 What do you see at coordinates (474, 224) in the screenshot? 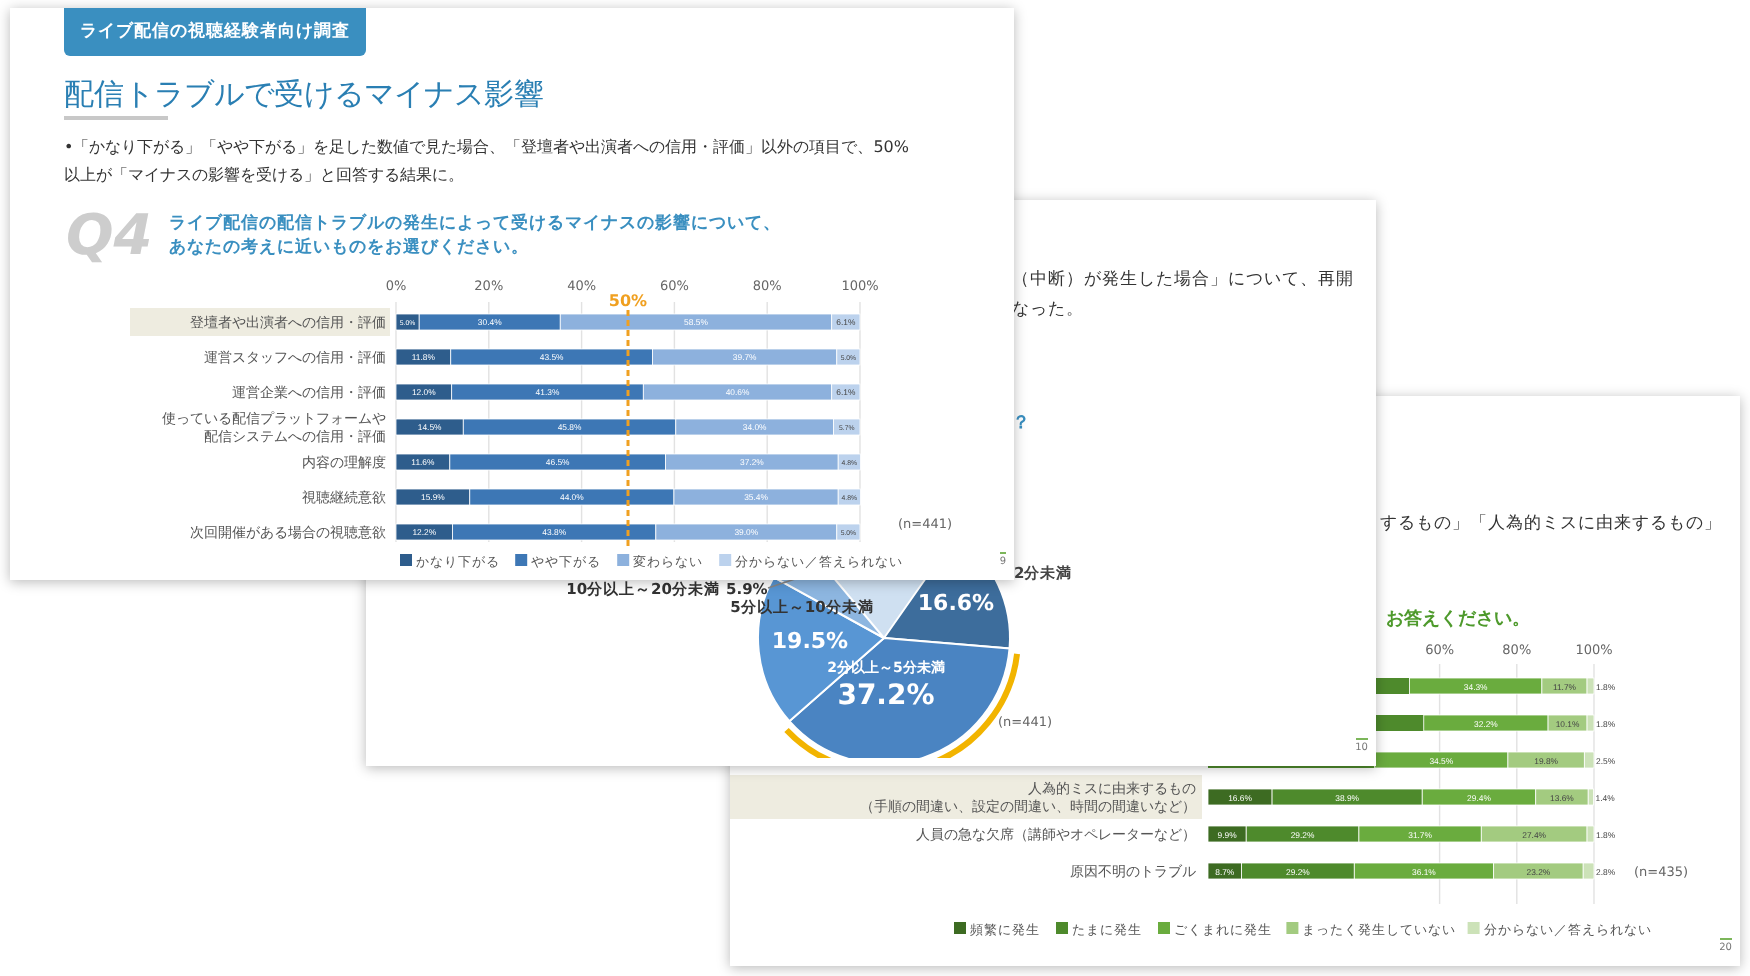
I see `question-text: ライブ配信の配信トラブルの発生によって受けるマイナスの影響について、` at bounding box center [474, 224].